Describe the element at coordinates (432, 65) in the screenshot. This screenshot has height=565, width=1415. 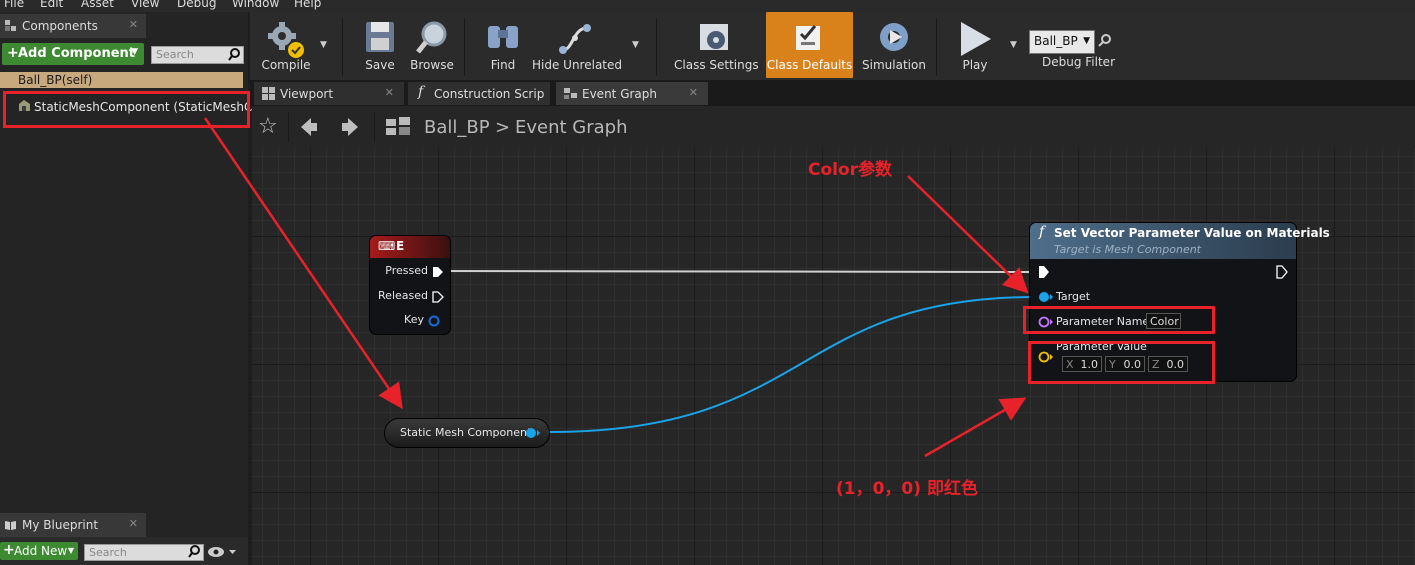
I see `browse-label: Browse` at that location.